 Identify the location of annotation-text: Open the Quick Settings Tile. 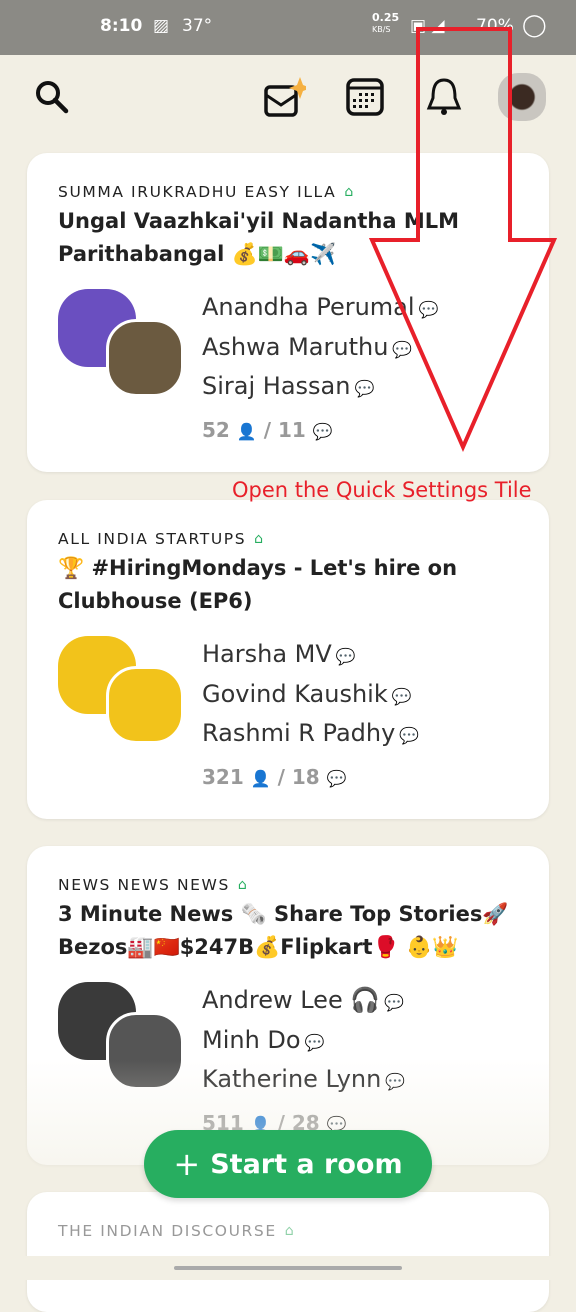
(382, 490).